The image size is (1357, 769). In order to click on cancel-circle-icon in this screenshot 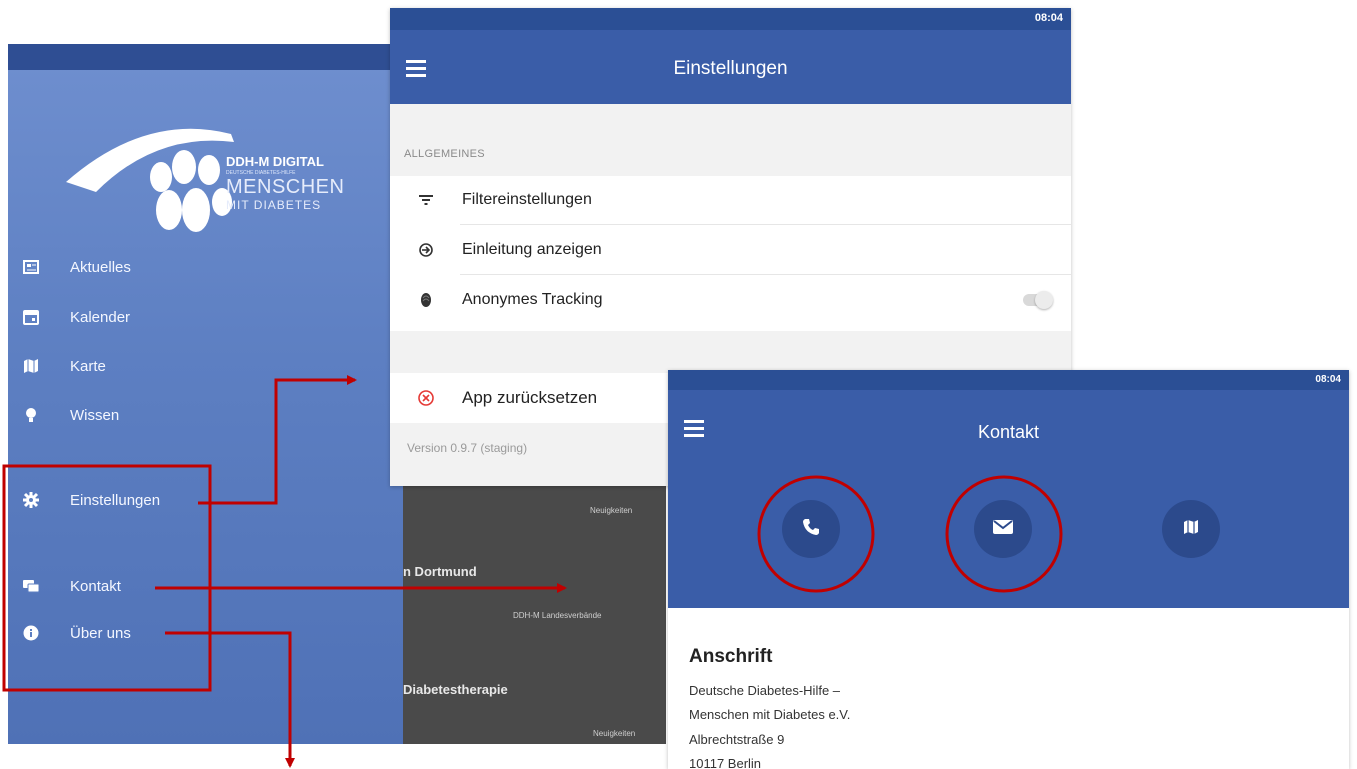, I will do `click(426, 398)`.